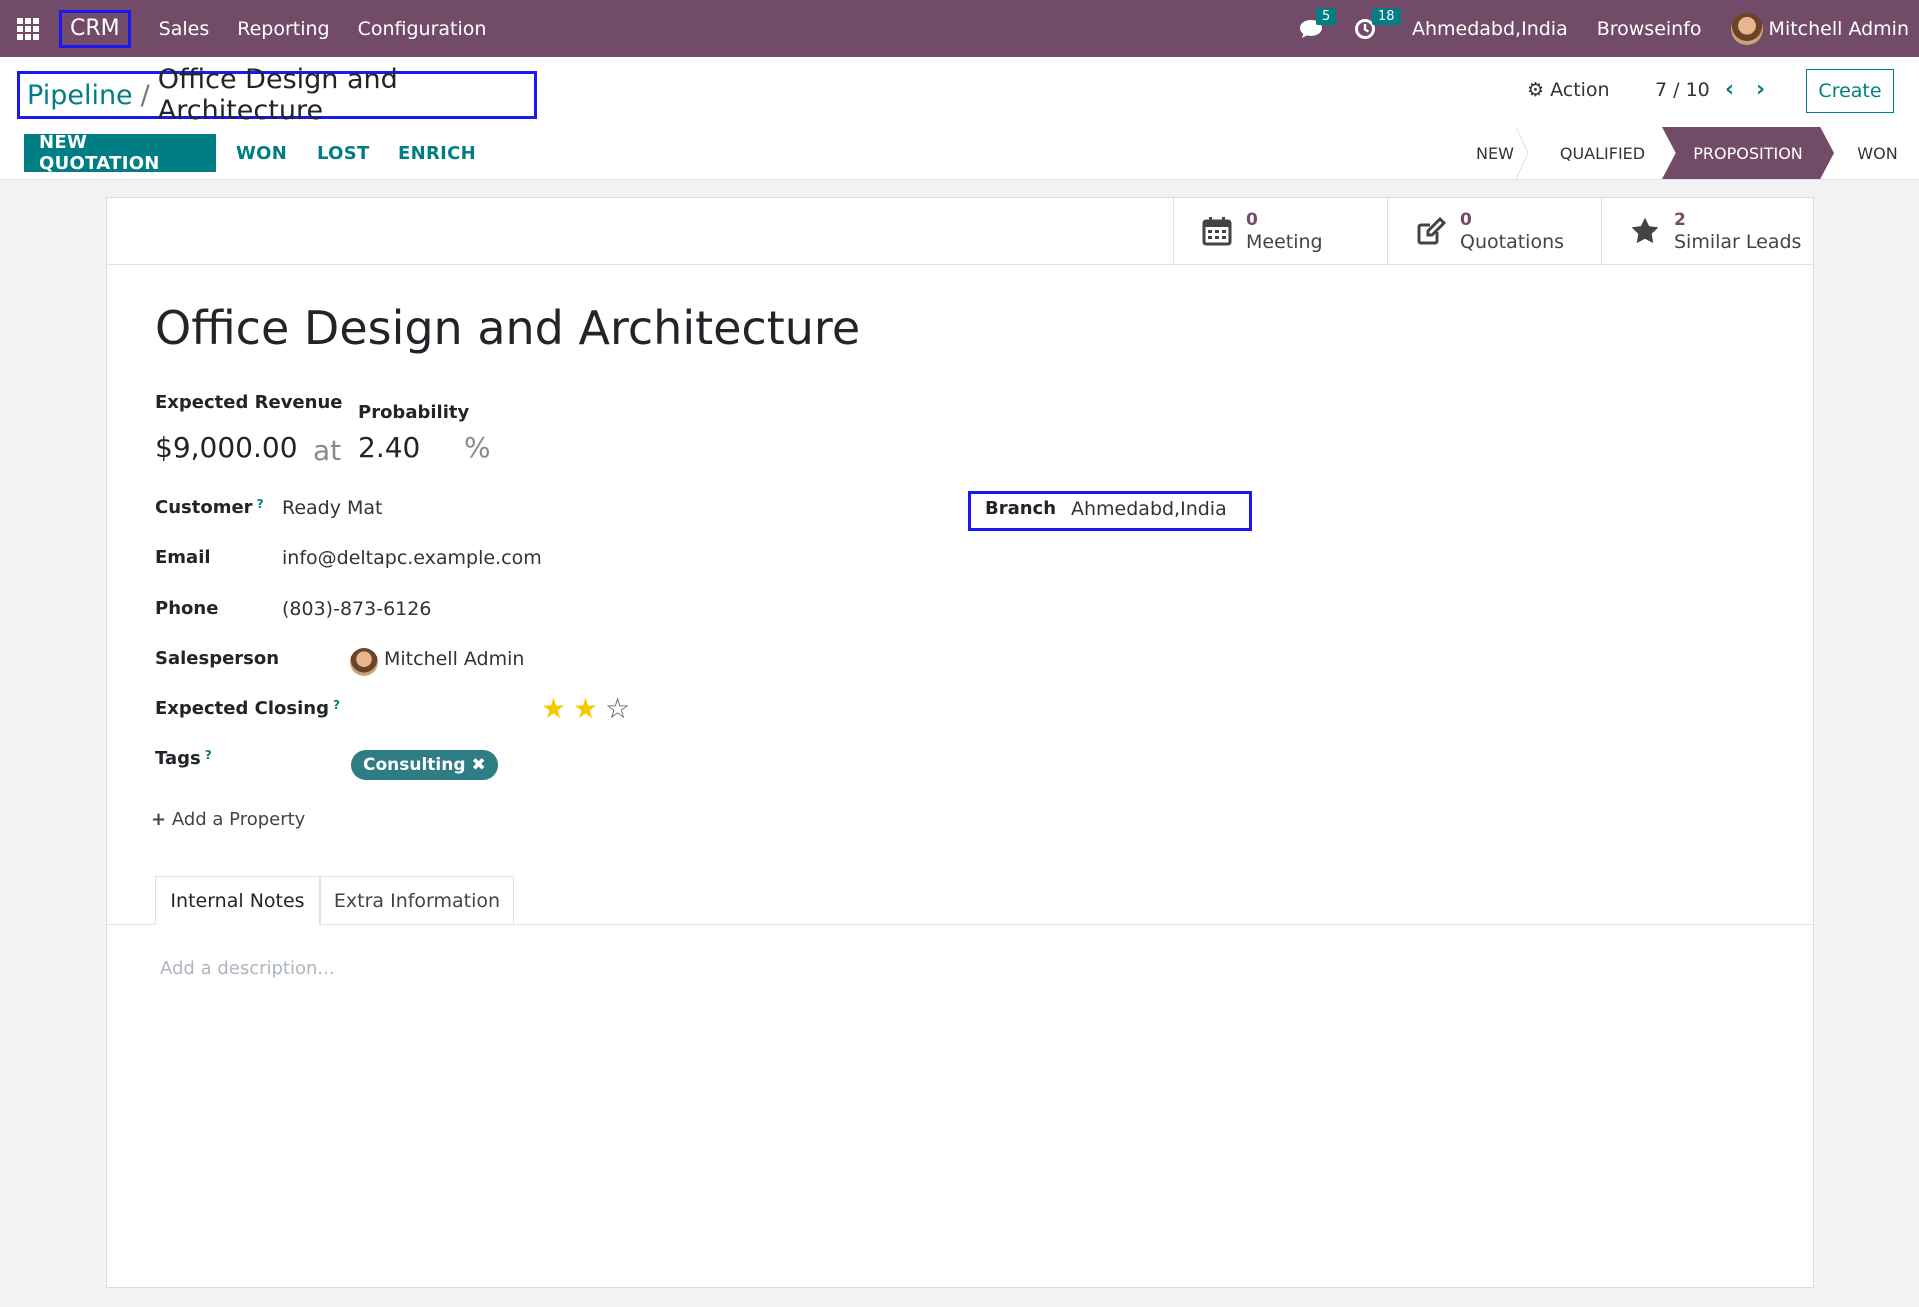 Image resolution: width=1919 pixels, height=1307 pixels. I want to click on expected-closing-label: Expected Closing?, so click(247, 708).